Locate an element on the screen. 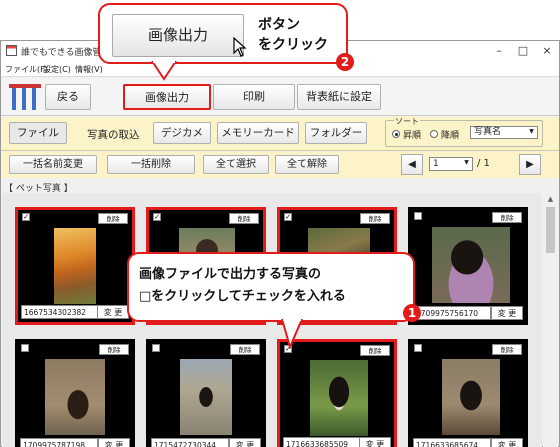  back-button: 戻る is located at coordinates (68, 97).